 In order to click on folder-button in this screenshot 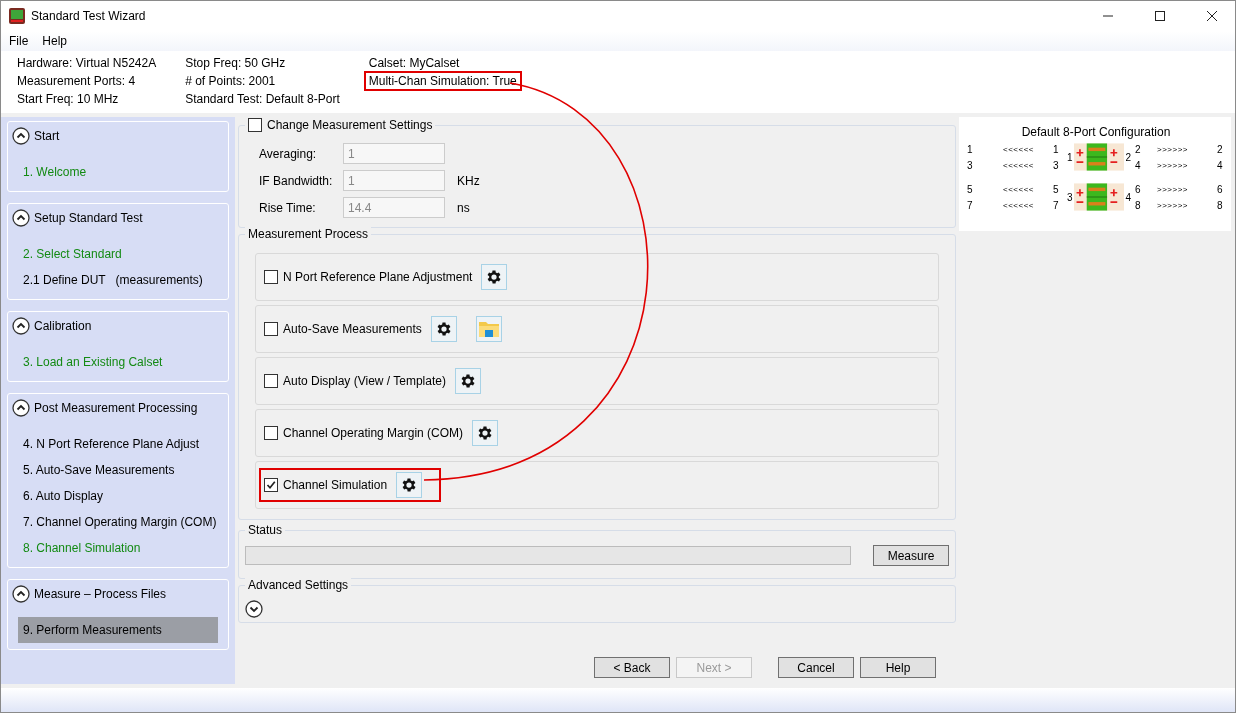, I will do `click(488, 329)`.